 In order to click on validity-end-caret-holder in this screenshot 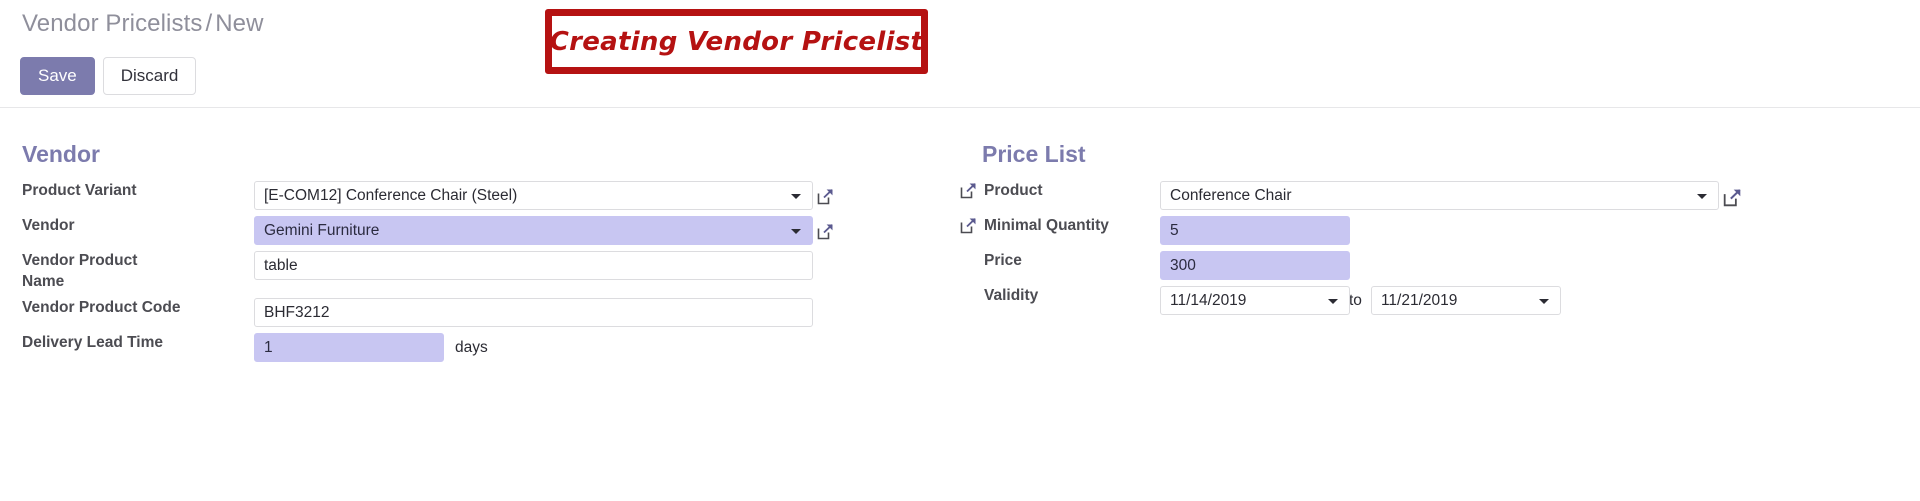, I will do `click(1544, 300)`.